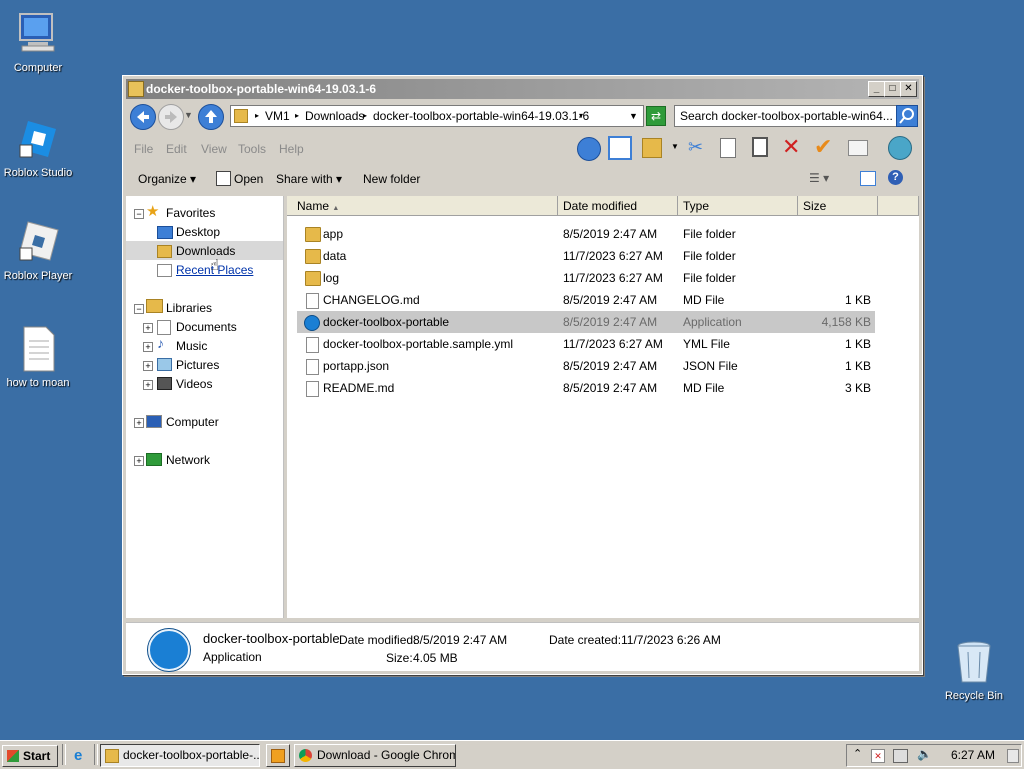 The width and height of the screenshot is (1024, 769). Describe the element at coordinates (38, 68) in the screenshot. I see `desktop-icon-label: Computer` at that location.